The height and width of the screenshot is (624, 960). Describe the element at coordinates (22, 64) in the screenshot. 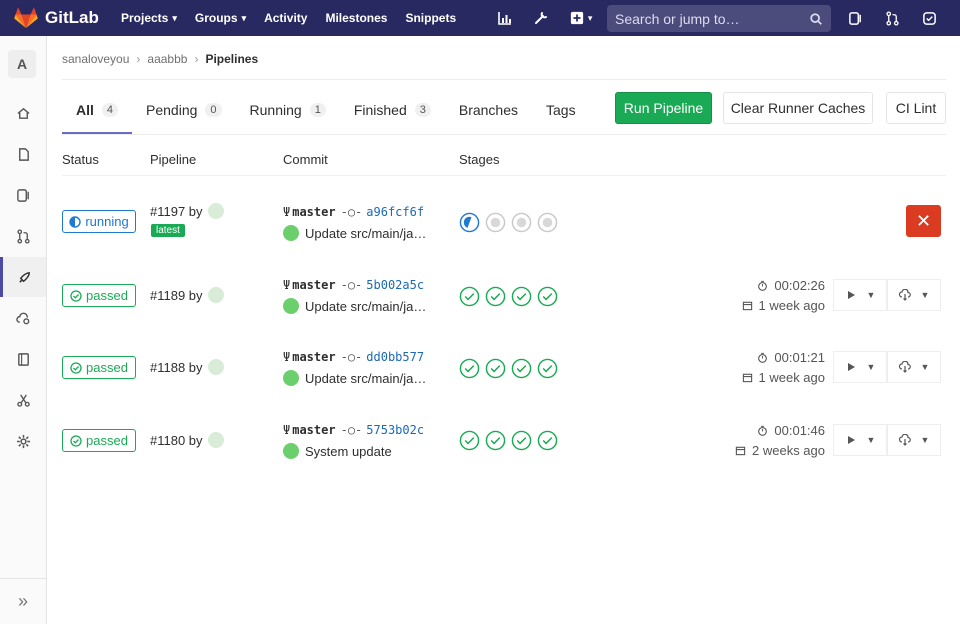

I see `project-avatar: A` at that location.